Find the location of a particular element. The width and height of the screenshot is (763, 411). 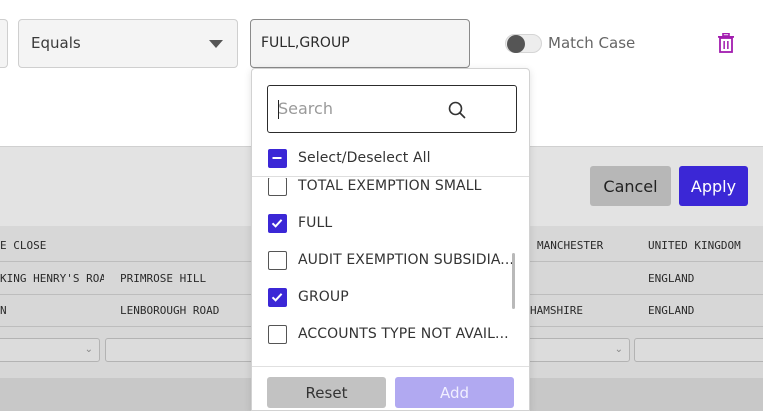

table-cell: HAMSHIRE is located at coordinates (556, 310).